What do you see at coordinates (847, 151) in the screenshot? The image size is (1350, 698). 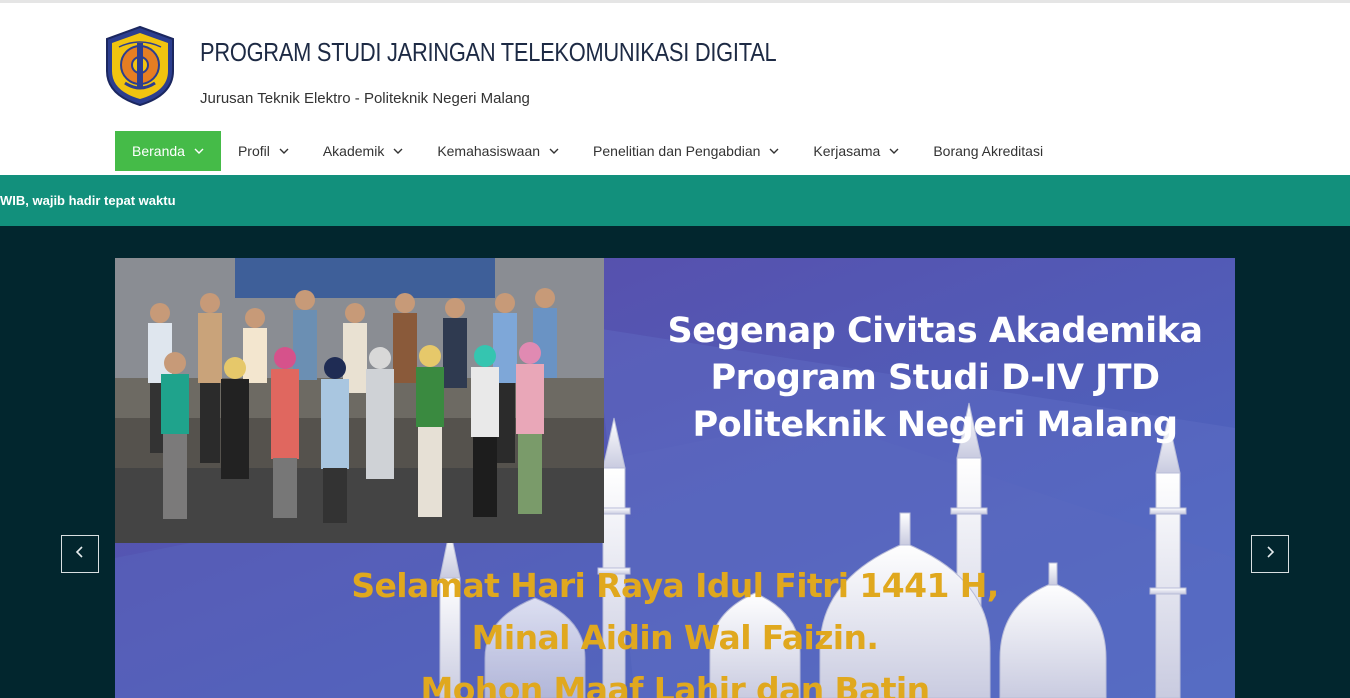 I see `nav-item-label: Kerjasama` at bounding box center [847, 151].